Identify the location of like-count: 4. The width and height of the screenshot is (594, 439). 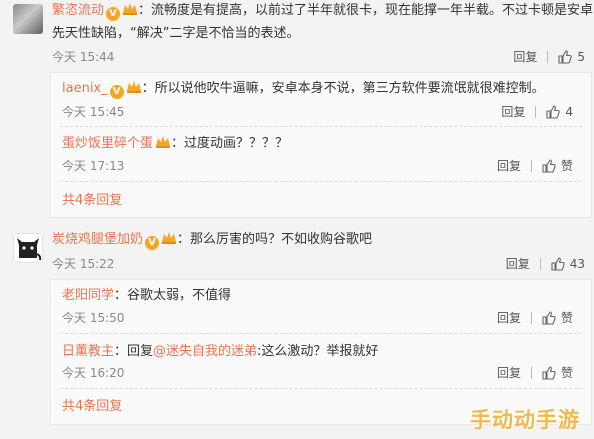
(569, 112).